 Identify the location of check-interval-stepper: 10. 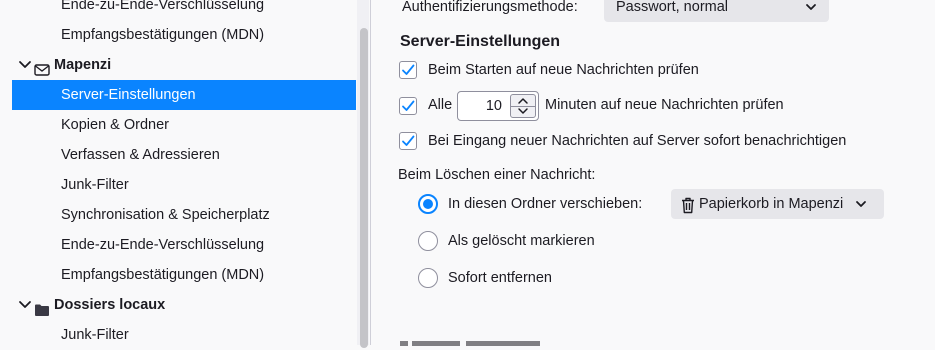
(498, 106).